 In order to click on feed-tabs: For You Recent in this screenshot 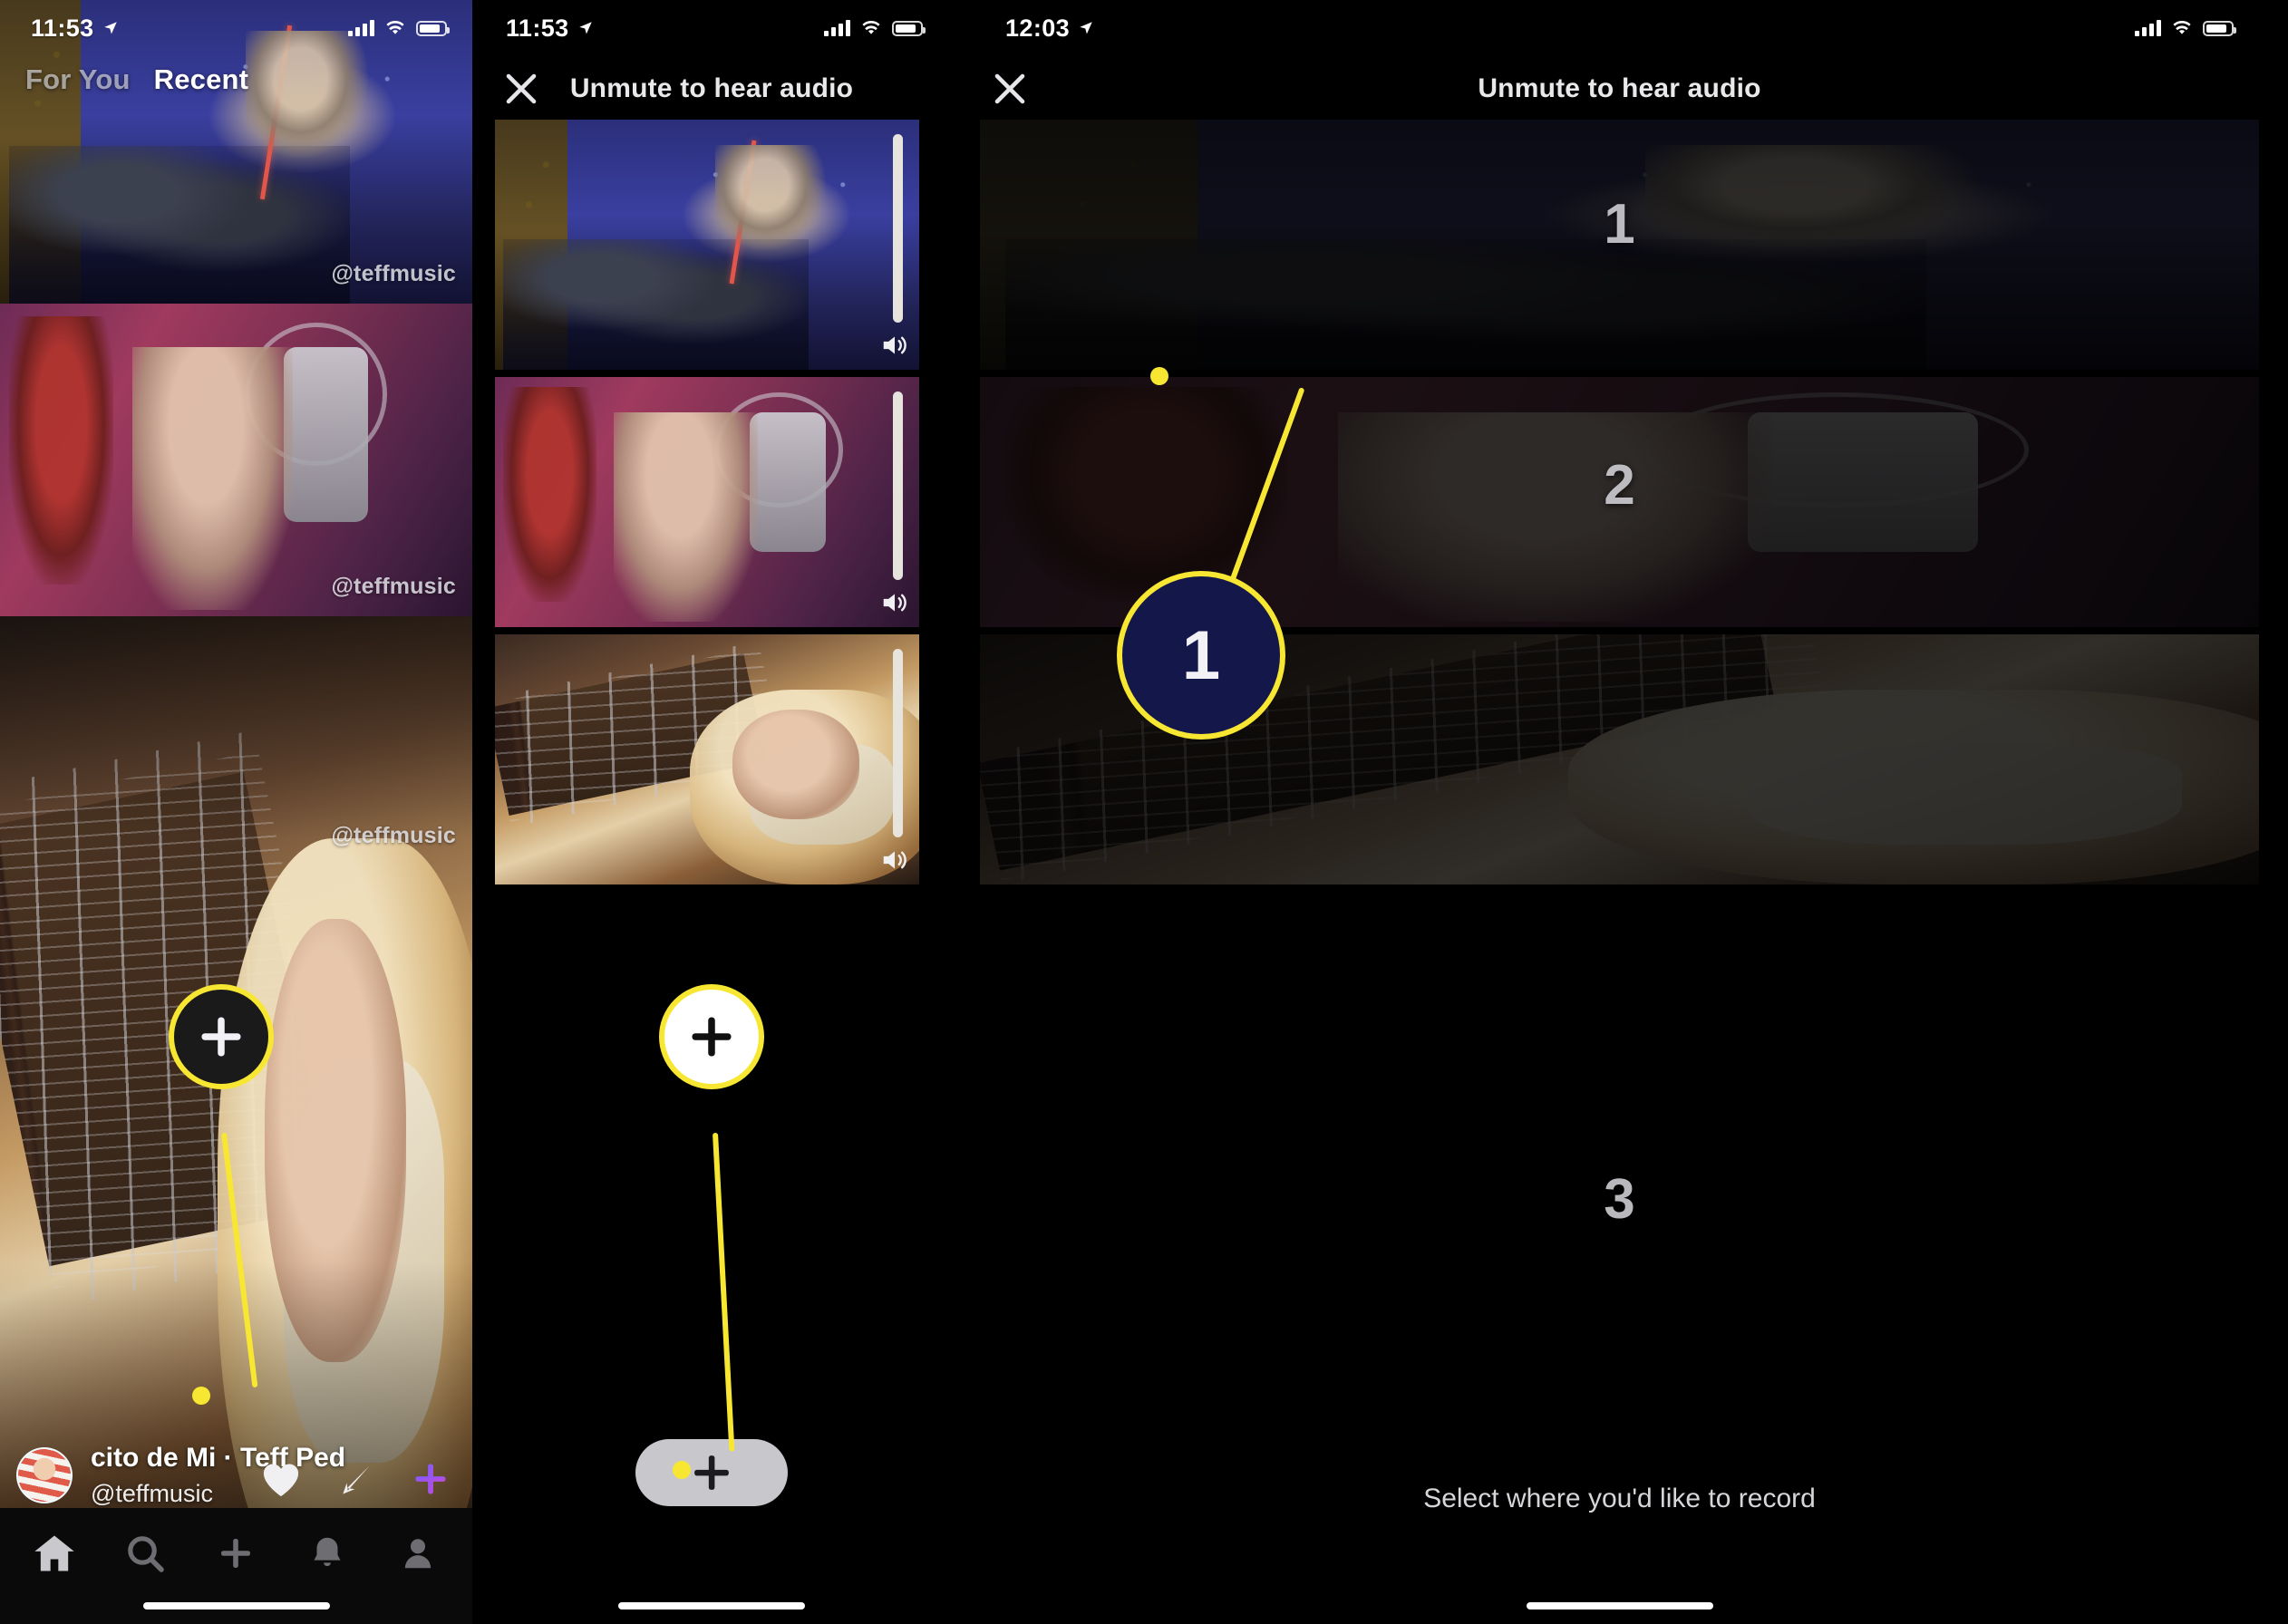, I will do `click(236, 79)`.